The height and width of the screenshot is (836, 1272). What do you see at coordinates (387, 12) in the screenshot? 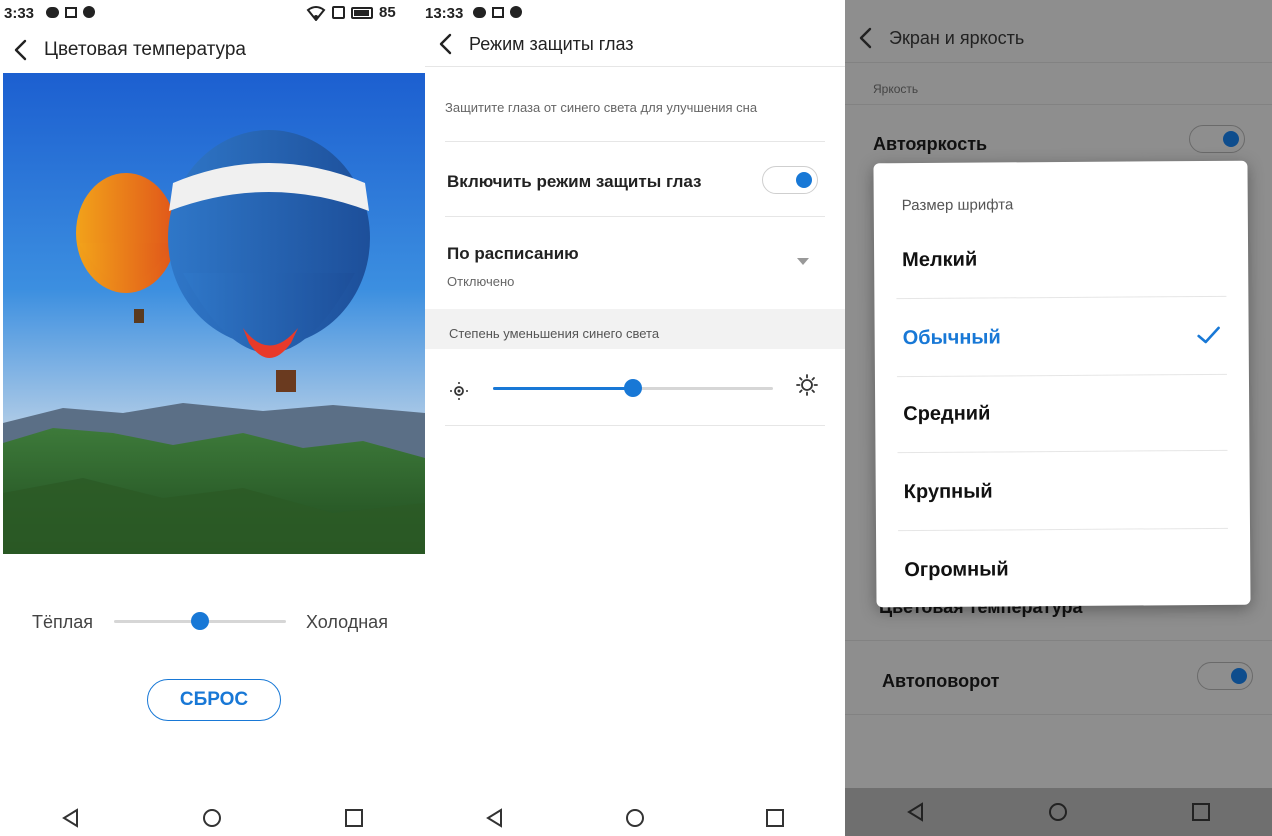
I see `battery-level: 85` at bounding box center [387, 12].